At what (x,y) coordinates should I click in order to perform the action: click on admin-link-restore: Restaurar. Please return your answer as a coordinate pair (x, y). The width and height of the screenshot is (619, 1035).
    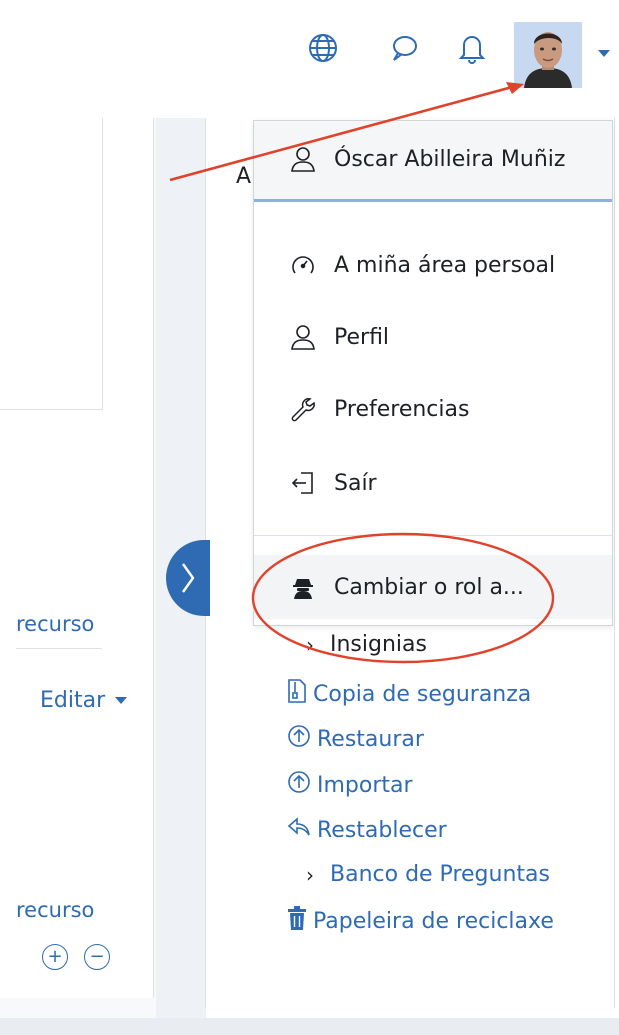
    Looking at the image, I should click on (355, 739).